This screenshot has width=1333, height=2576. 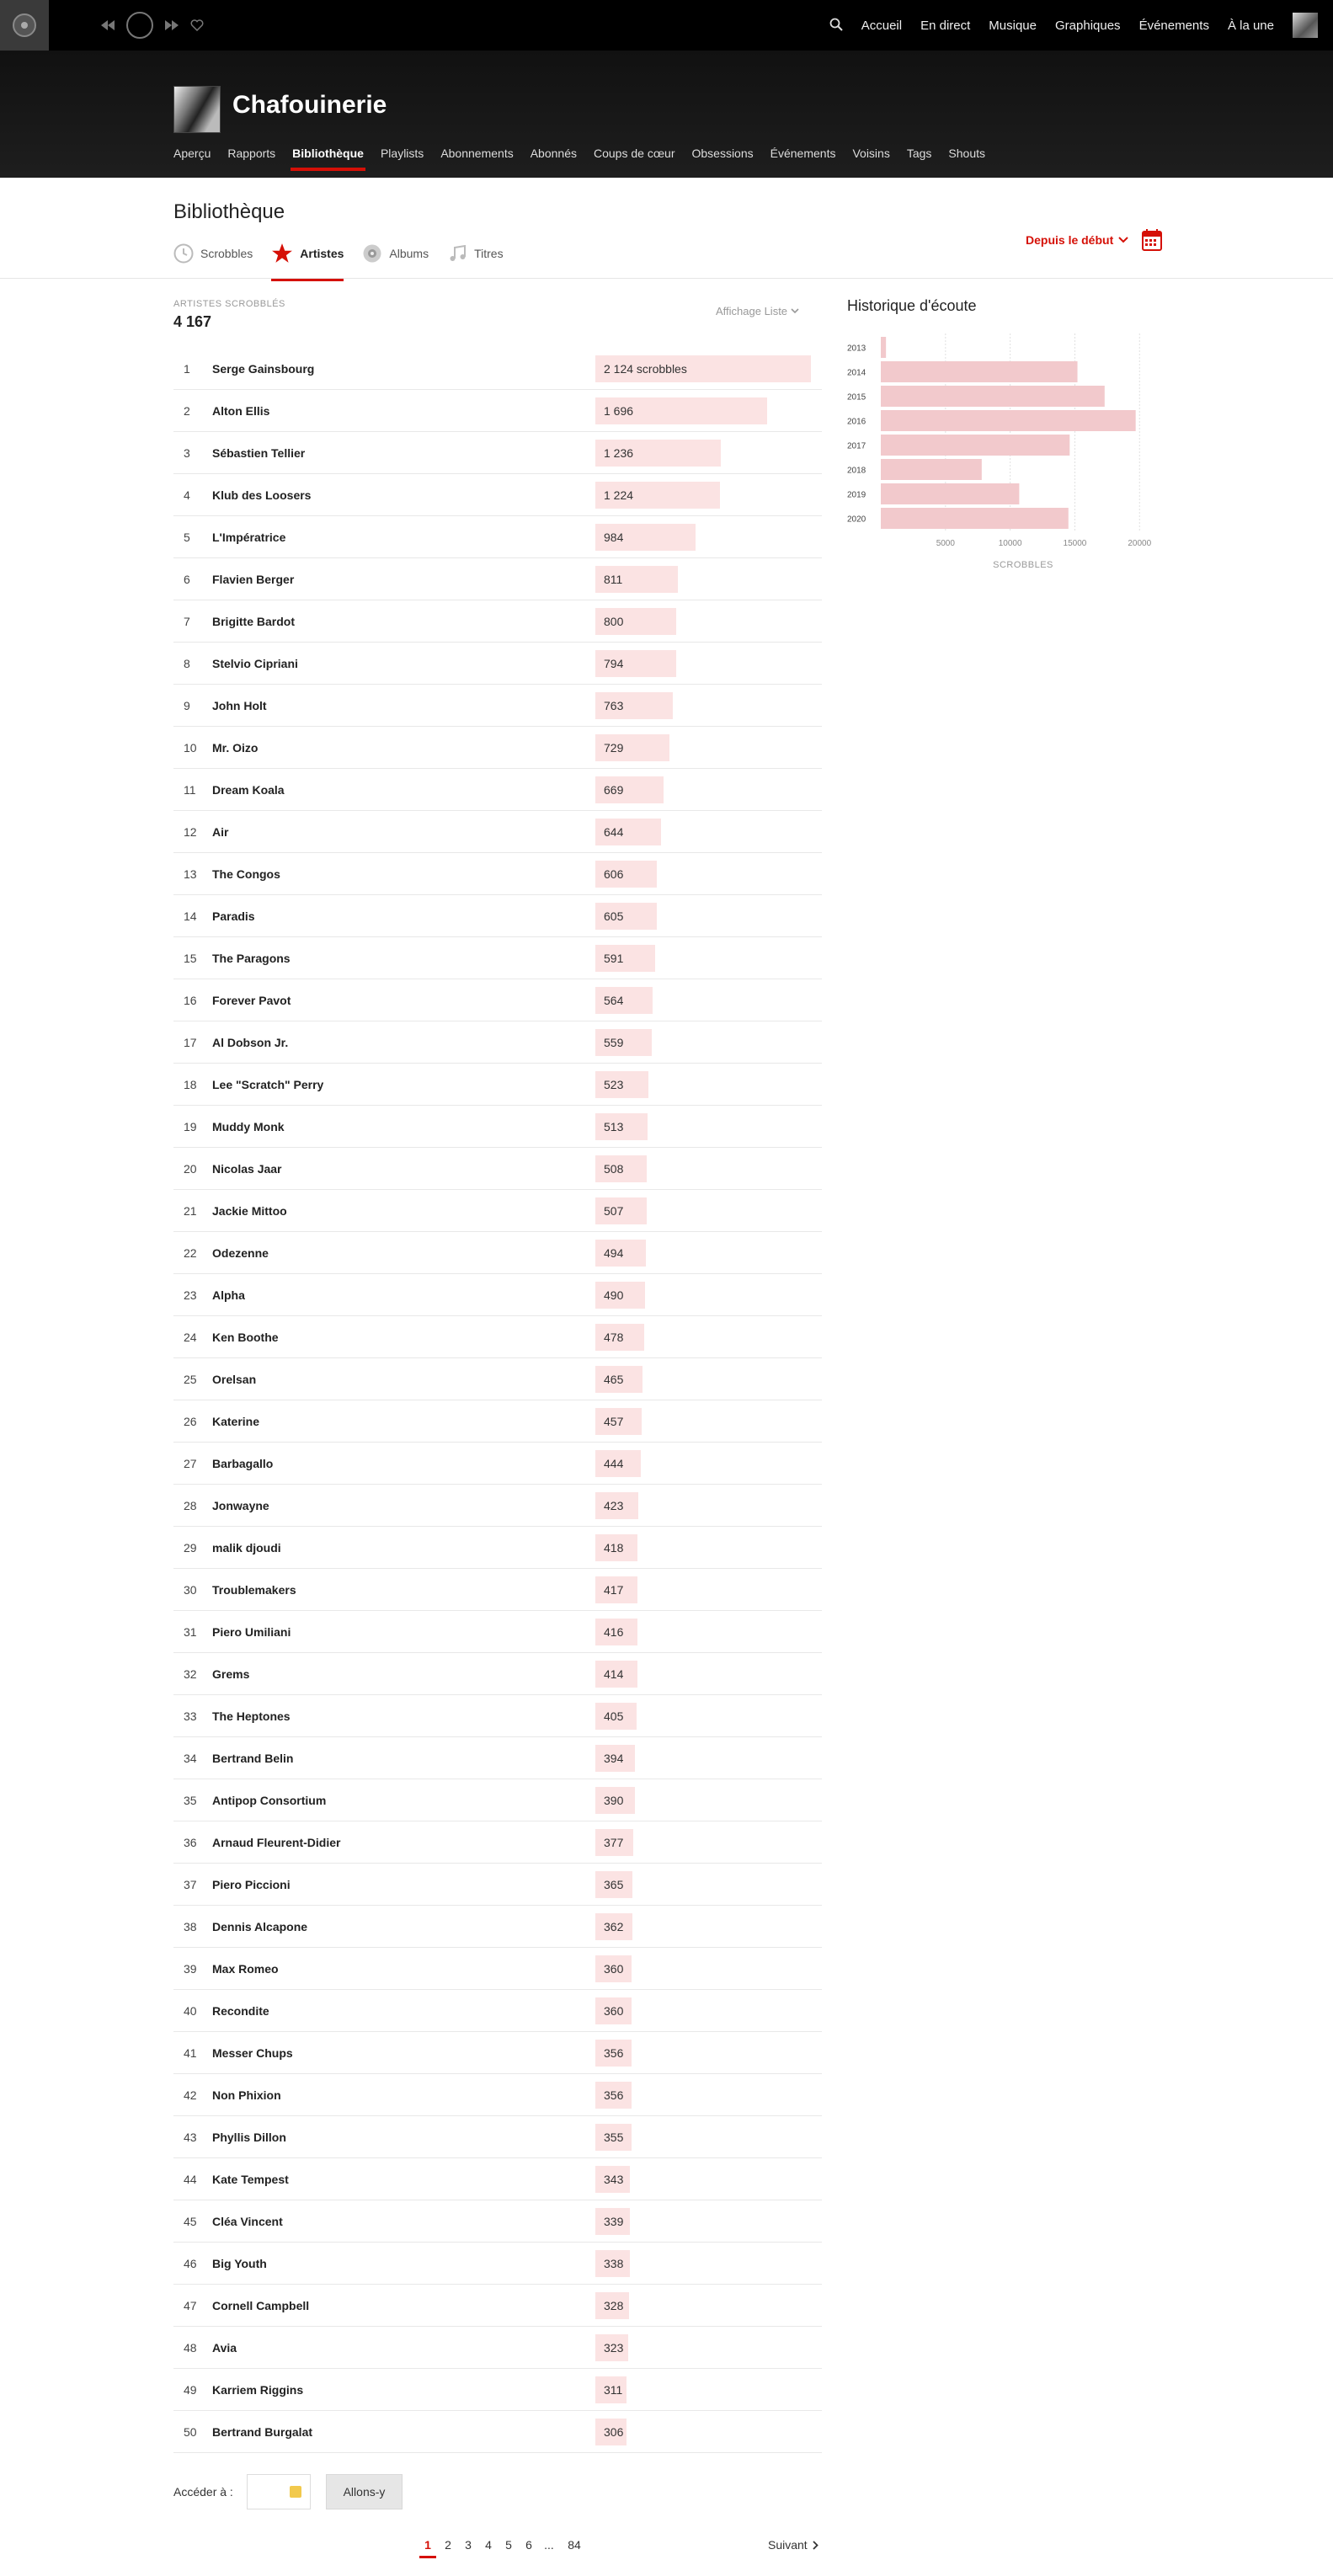 I want to click on table-row: 34 Bertrand Belin 394, so click(x=498, y=1758).